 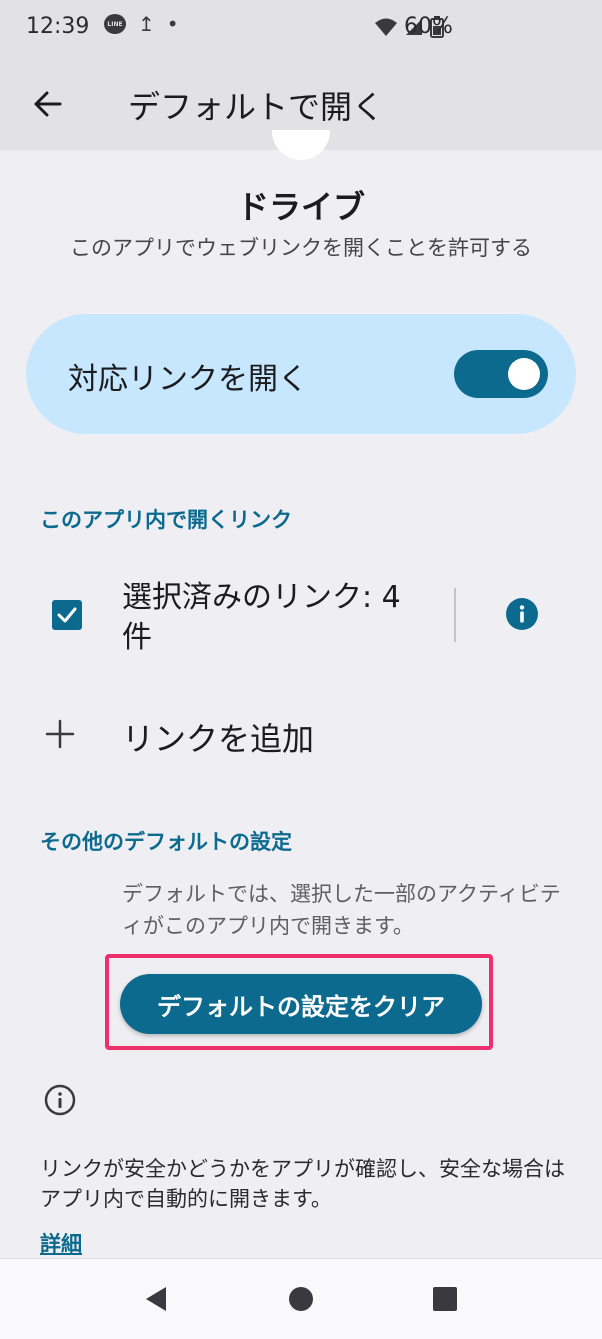 I want to click on divider, so click(x=455, y=615).